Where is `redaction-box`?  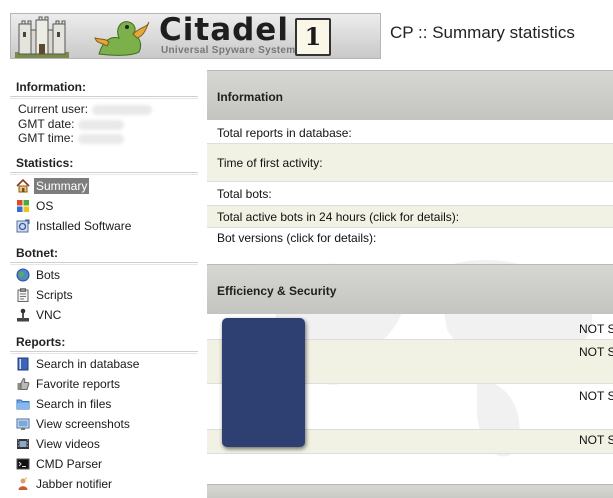 redaction-box is located at coordinates (263, 382).